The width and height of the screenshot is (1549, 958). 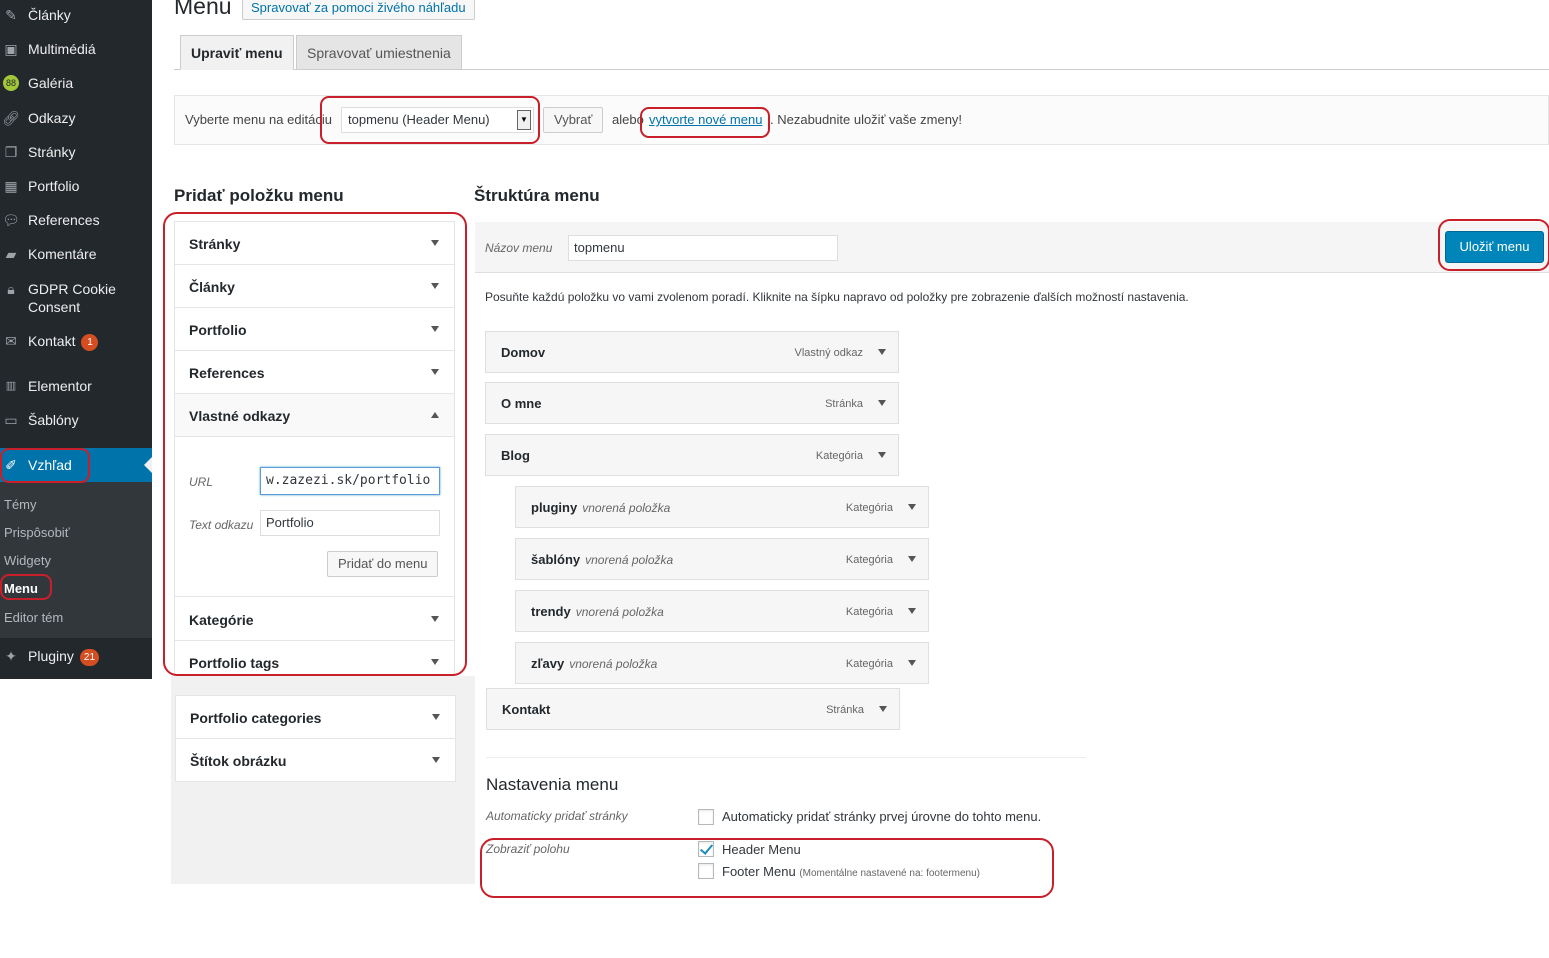 What do you see at coordinates (76, 387) in the screenshot?
I see `sidebar-item-elementor: ▥ Elementor` at bounding box center [76, 387].